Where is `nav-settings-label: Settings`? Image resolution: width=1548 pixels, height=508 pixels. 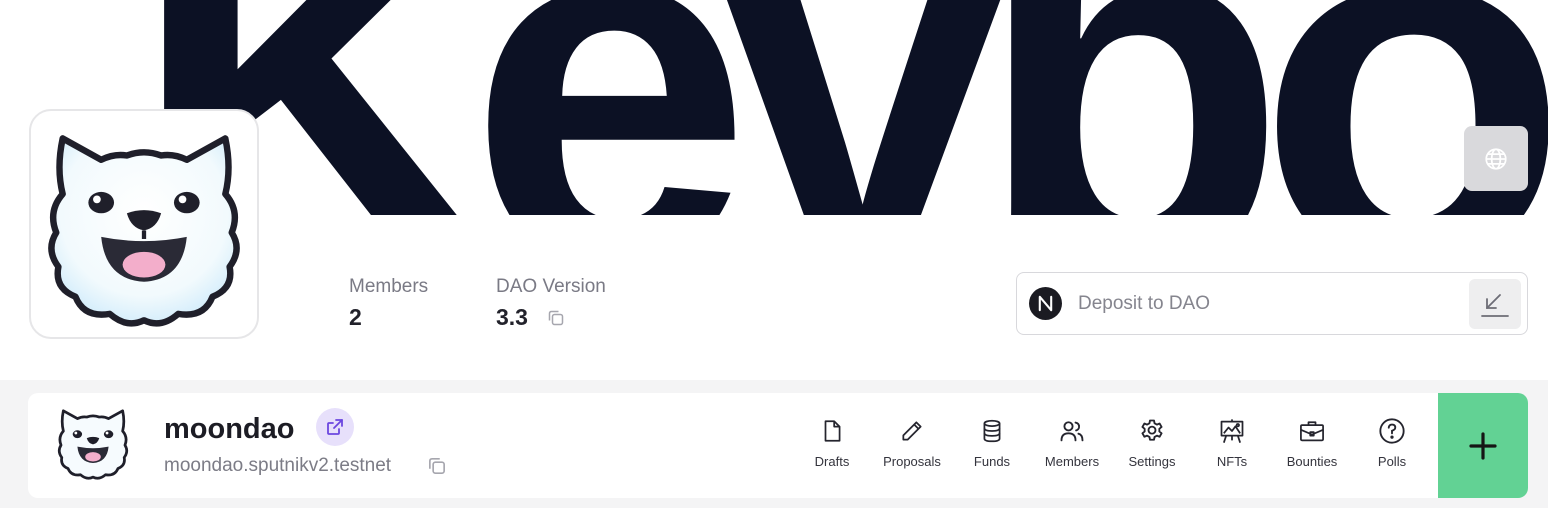
nav-settings-label: Settings is located at coordinates (1152, 461).